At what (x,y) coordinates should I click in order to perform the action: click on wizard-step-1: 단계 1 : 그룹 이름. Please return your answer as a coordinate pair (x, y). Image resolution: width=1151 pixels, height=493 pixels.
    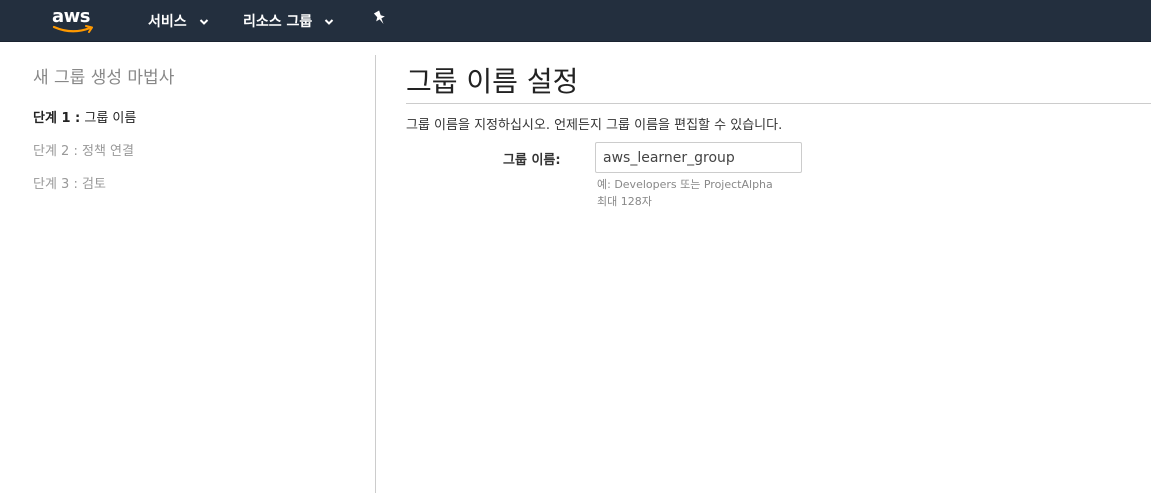
    Looking at the image, I should click on (84, 116).